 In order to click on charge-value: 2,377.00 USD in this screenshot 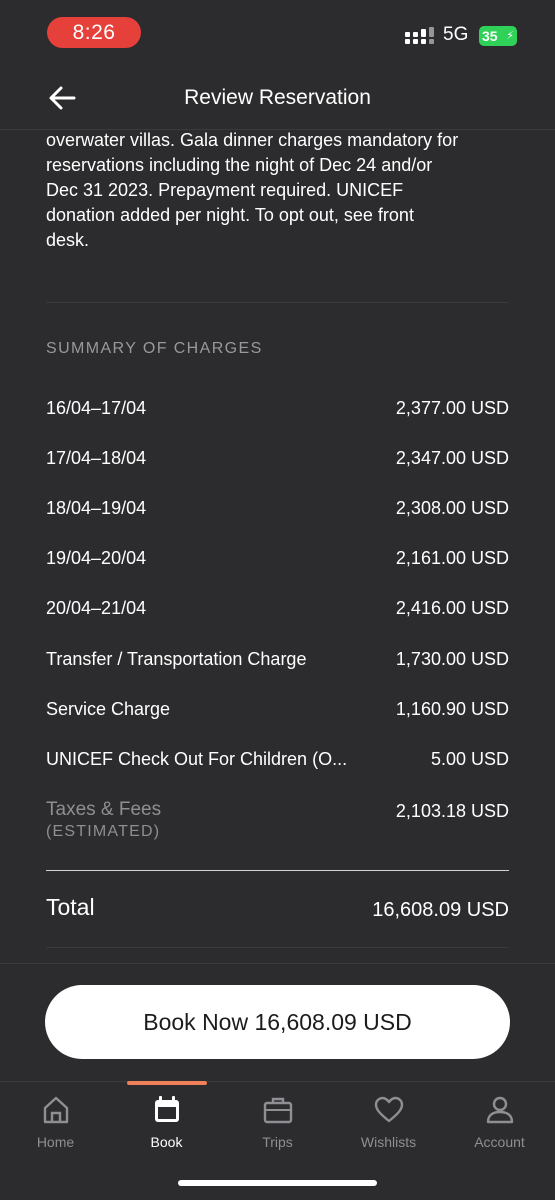, I will do `click(452, 408)`.